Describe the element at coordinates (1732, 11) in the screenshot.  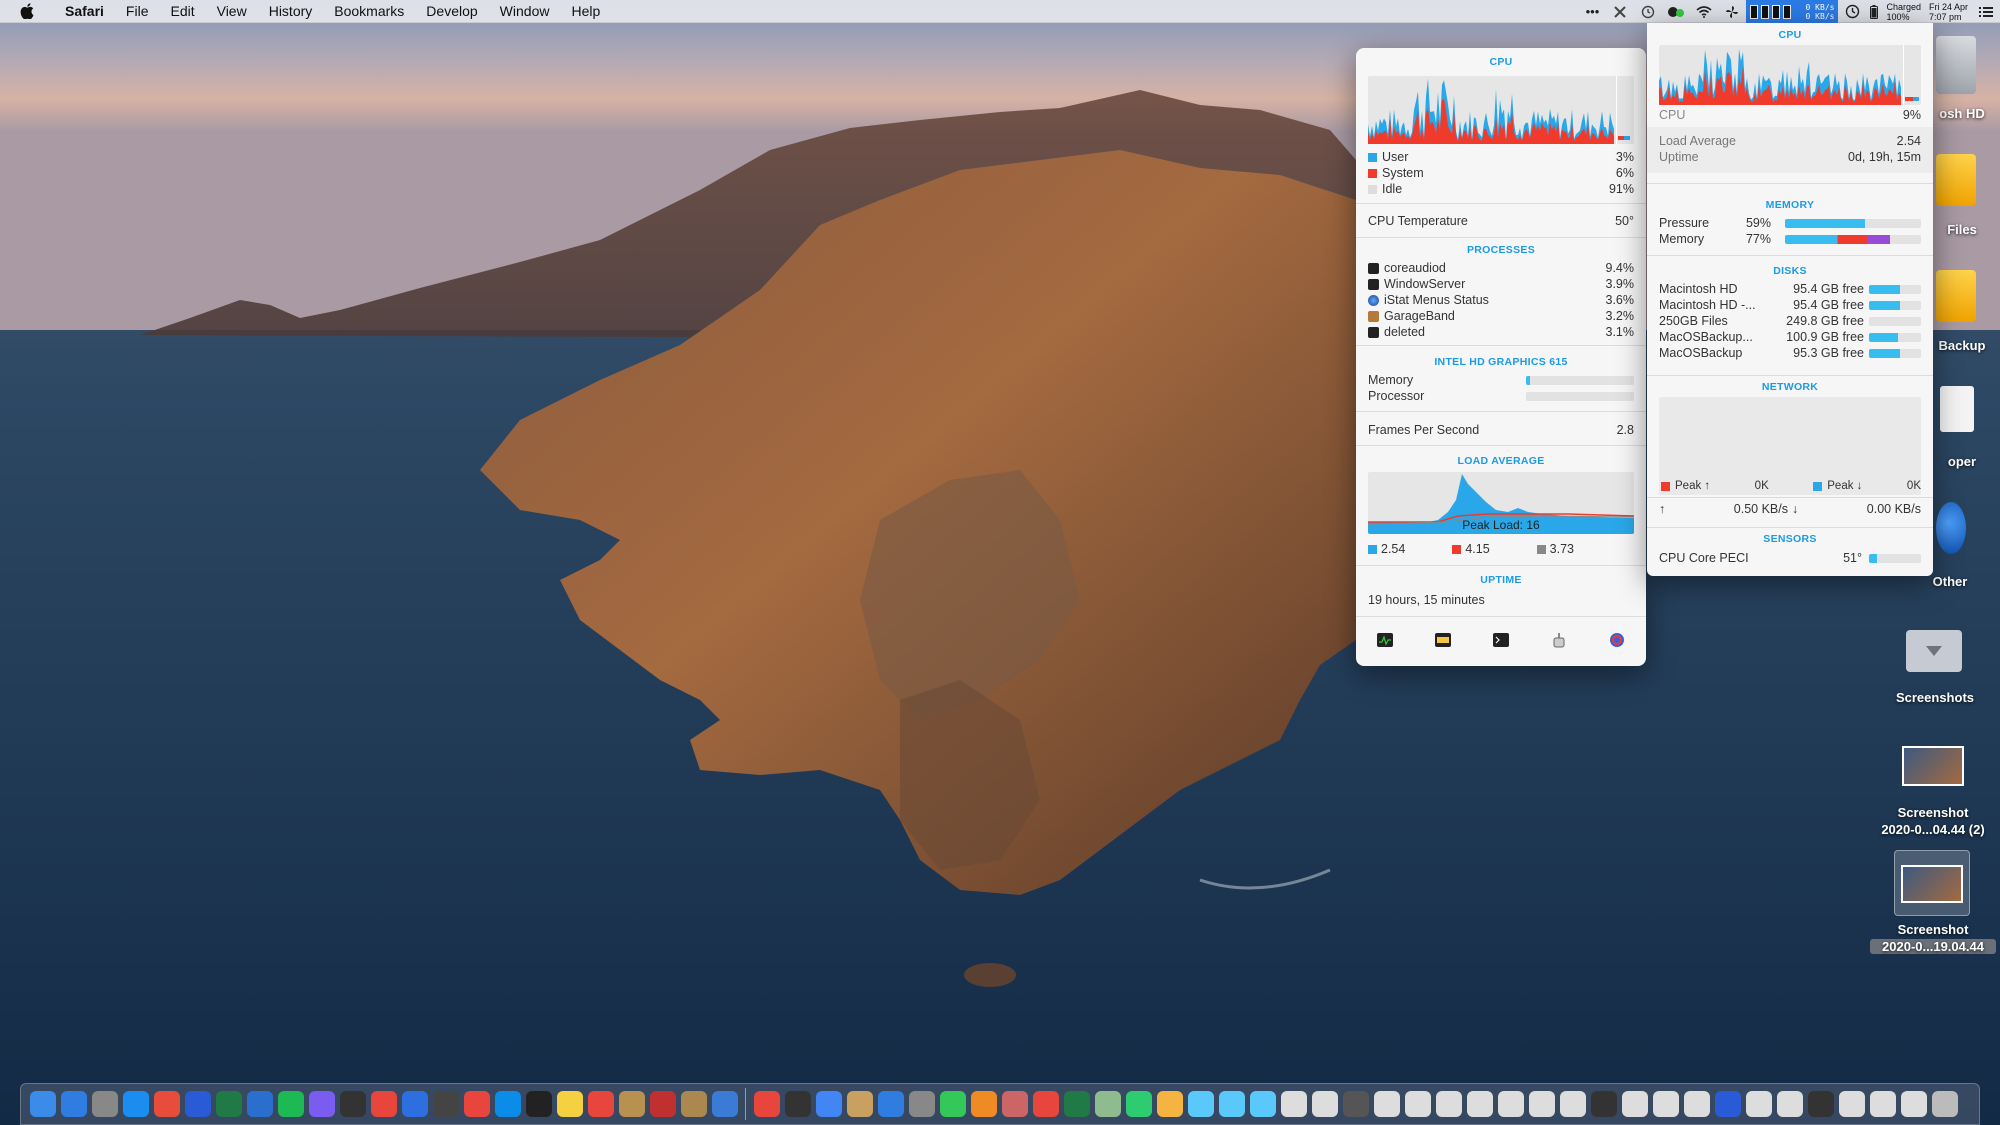
I see `fan-icon` at that location.